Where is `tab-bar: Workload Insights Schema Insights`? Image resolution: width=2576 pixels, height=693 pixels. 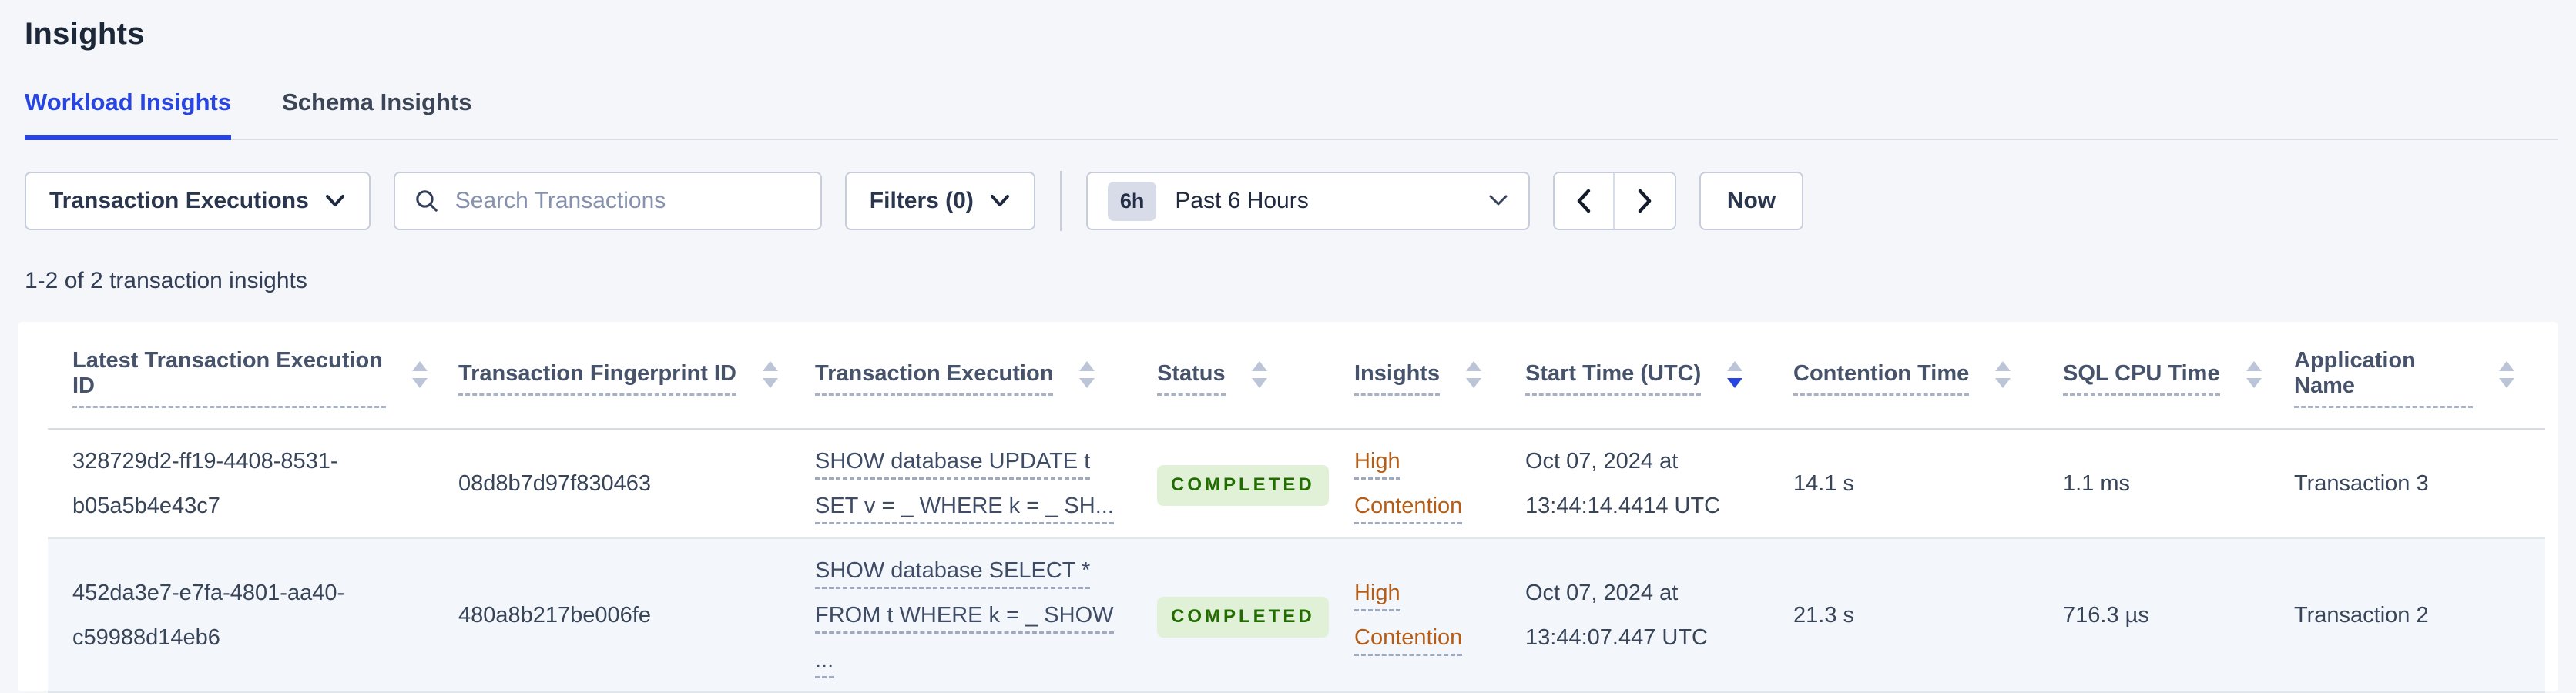 tab-bar: Workload Insights Schema Insights is located at coordinates (1291, 114).